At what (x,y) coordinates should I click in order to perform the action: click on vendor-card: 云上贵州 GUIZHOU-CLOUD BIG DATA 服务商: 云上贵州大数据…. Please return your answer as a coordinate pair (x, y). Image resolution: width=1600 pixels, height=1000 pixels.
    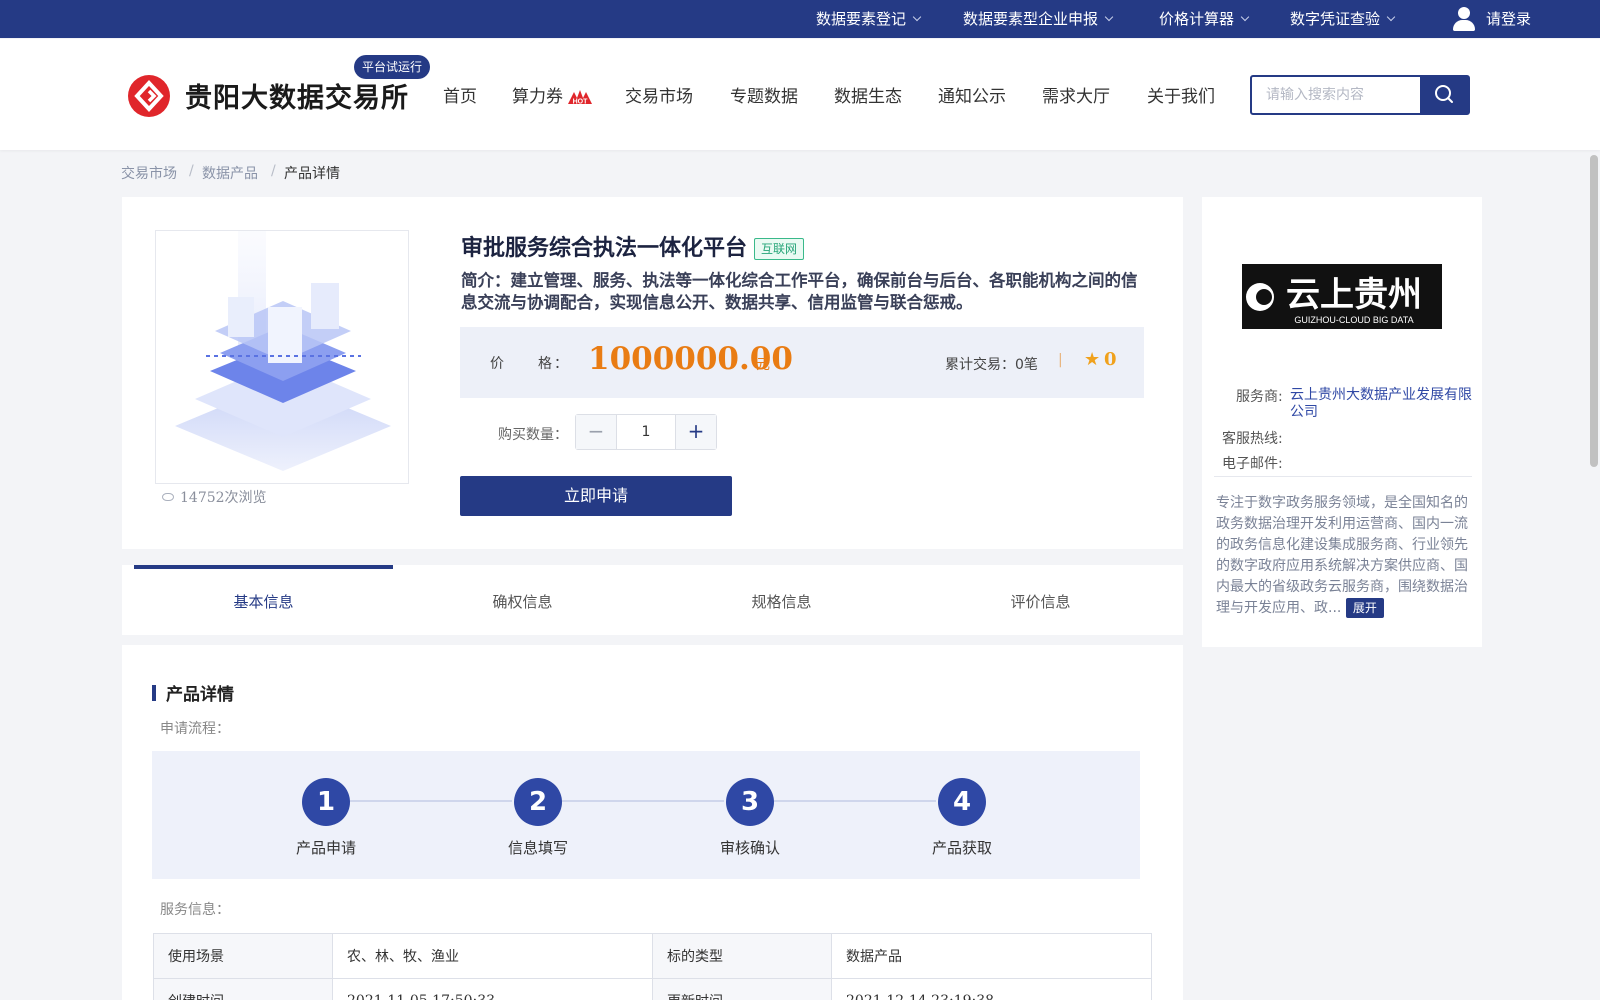
    Looking at the image, I should click on (1342, 422).